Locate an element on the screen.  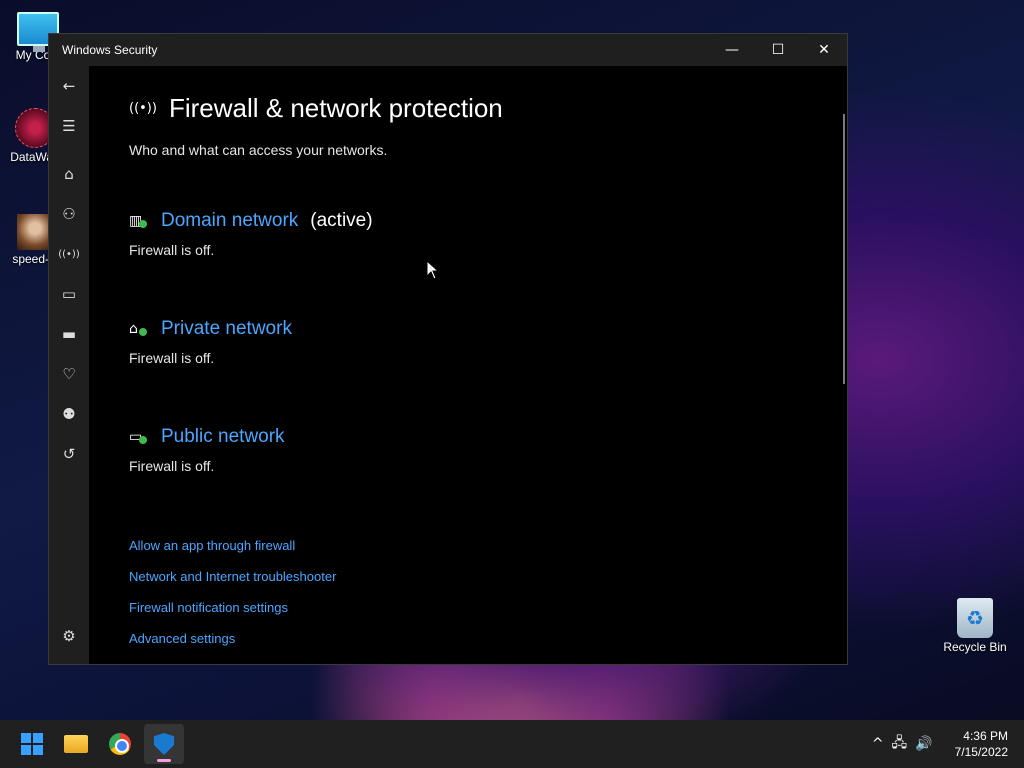
close-button: ✕ is located at coordinates (824, 50).